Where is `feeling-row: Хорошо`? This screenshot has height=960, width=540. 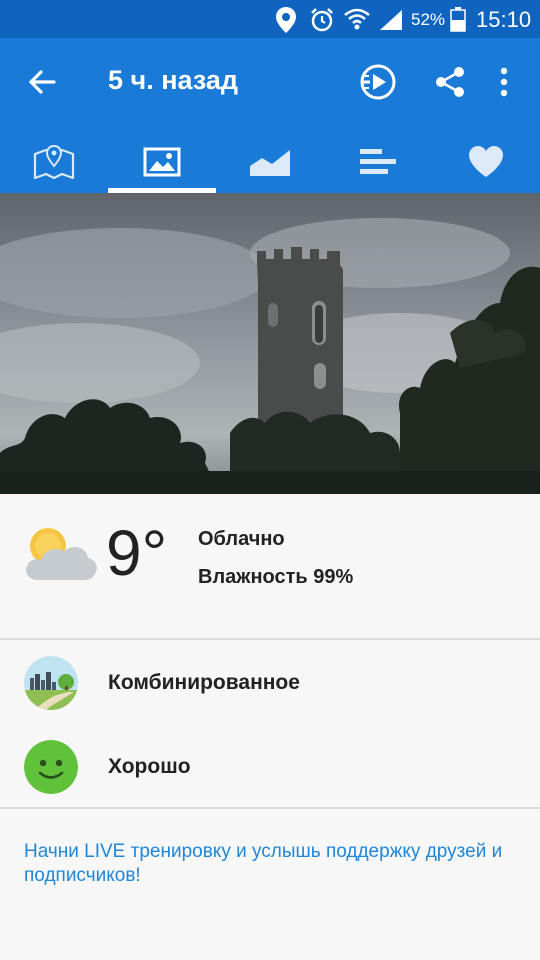
feeling-row: Хорошо is located at coordinates (270, 767).